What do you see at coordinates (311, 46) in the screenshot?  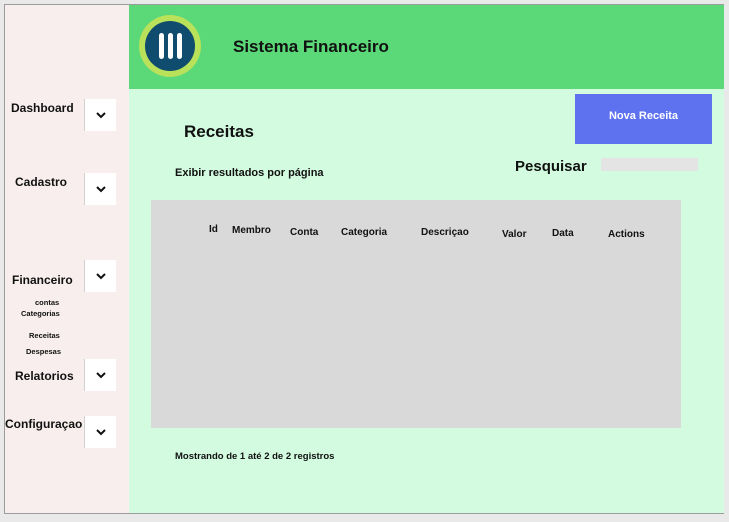 I see `app-title: Sistema Financeiro` at bounding box center [311, 46].